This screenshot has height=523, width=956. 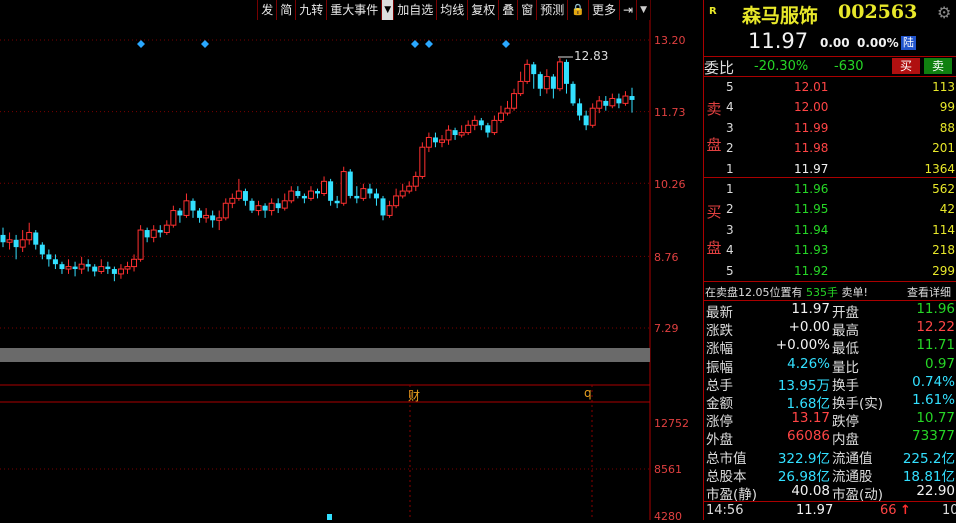 I want to click on sell-level-row: 5 12.01 113, so click(x=830, y=87).